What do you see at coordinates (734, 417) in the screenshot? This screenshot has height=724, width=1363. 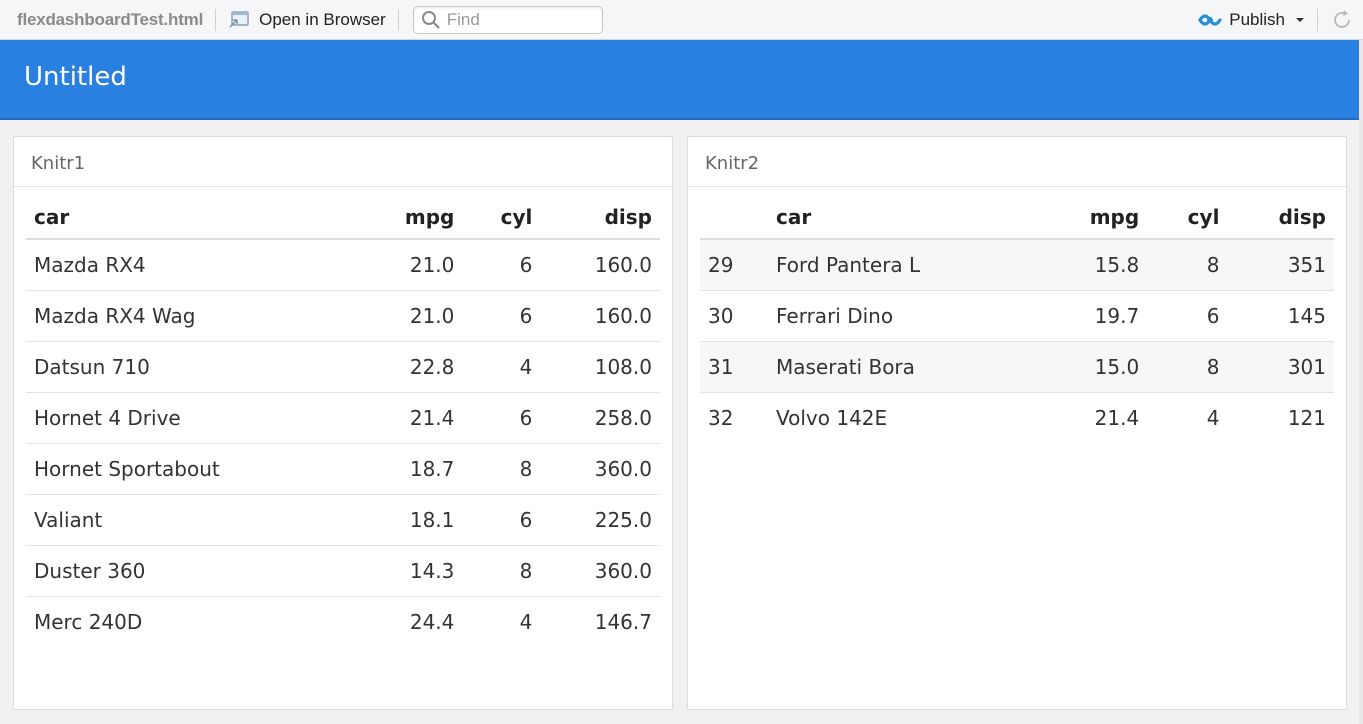 I see `cell-index: 32` at bounding box center [734, 417].